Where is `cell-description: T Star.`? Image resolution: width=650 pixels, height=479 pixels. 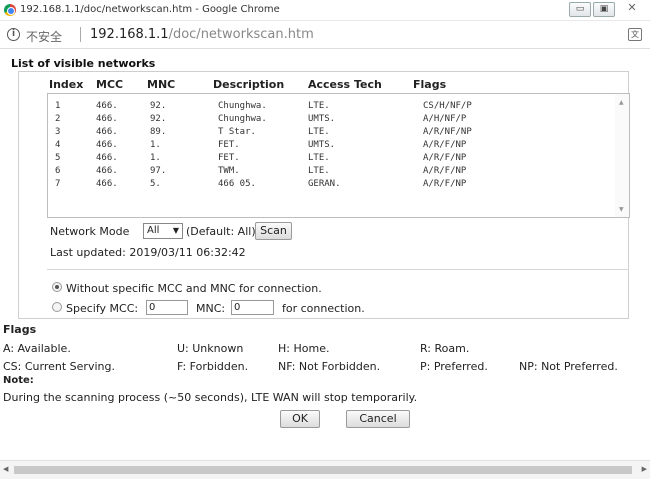 cell-description: T Star. is located at coordinates (237, 132).